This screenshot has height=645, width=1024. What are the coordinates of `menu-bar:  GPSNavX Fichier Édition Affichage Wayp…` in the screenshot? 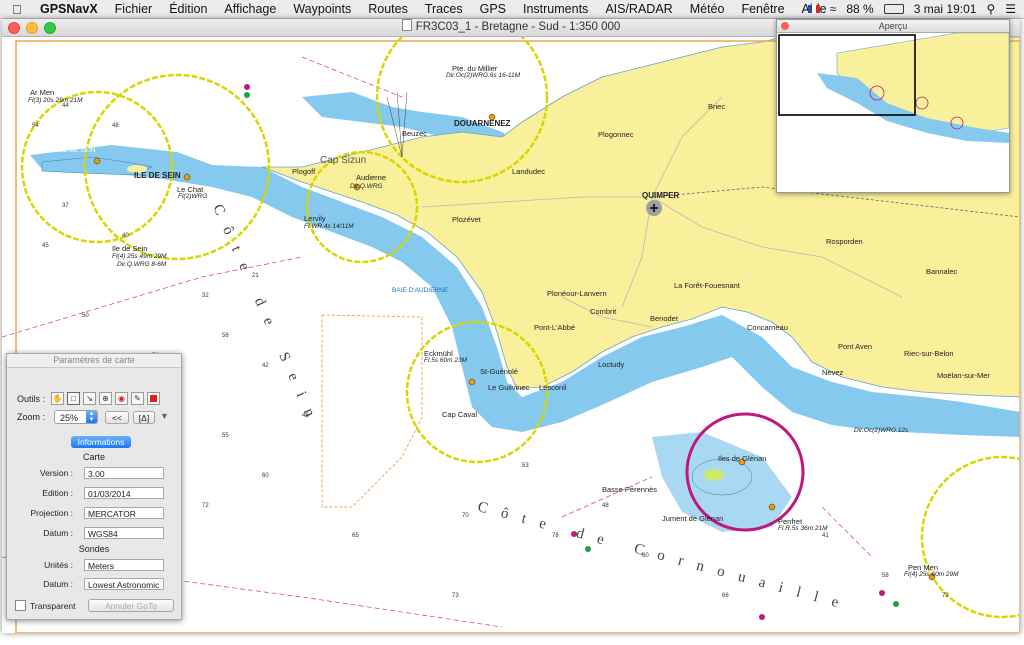 It's located at (512, 9).